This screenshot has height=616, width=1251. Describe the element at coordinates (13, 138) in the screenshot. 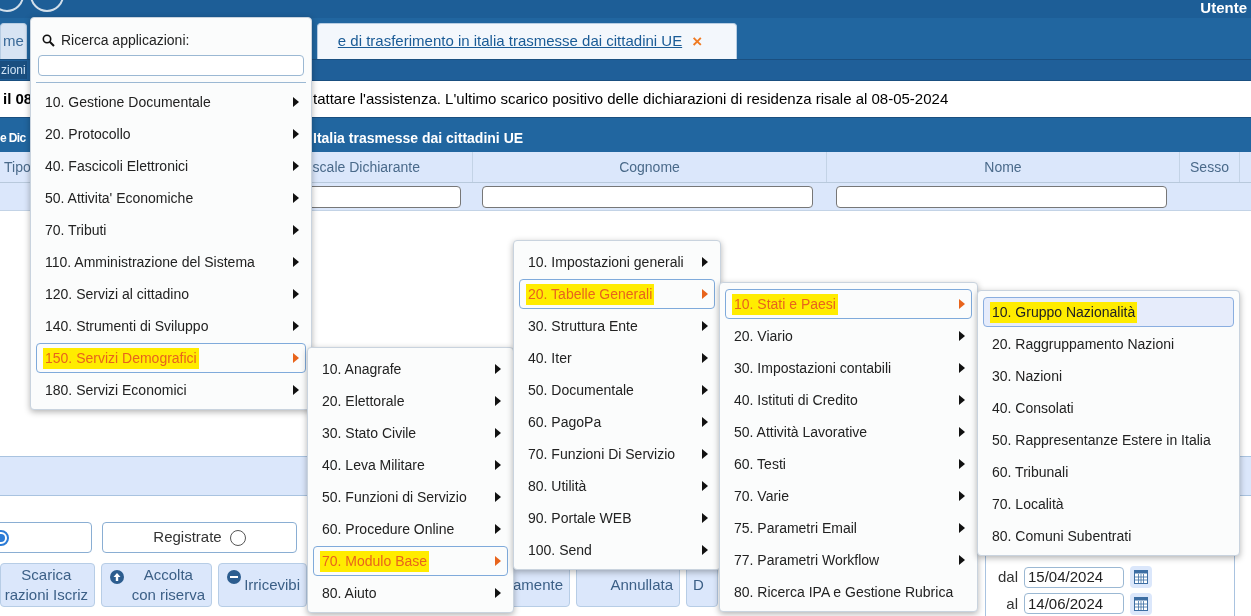

I see `panel-title: e Dic` at that location.